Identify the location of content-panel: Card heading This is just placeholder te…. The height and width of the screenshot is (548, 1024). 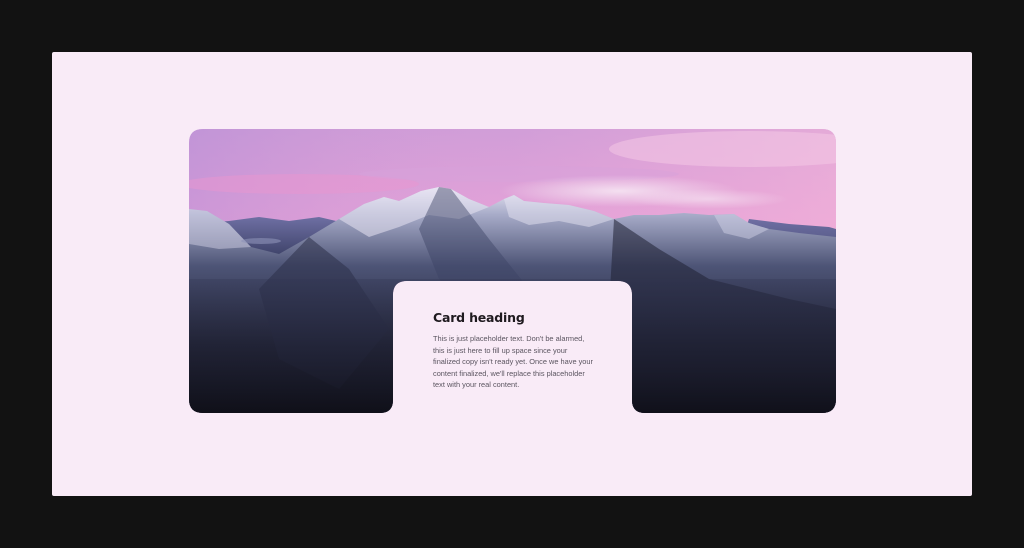
(512, 347).